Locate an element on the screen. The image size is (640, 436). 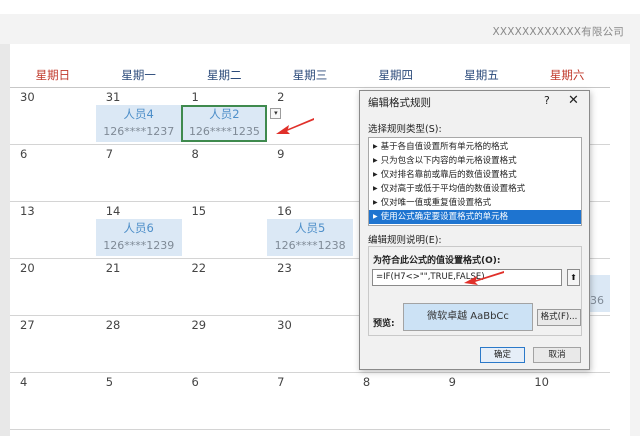
weekday-header-row: 星期日 星期一 星期二 星期三 星期四 星期五 星期六 is located at coordinates (310, 75).